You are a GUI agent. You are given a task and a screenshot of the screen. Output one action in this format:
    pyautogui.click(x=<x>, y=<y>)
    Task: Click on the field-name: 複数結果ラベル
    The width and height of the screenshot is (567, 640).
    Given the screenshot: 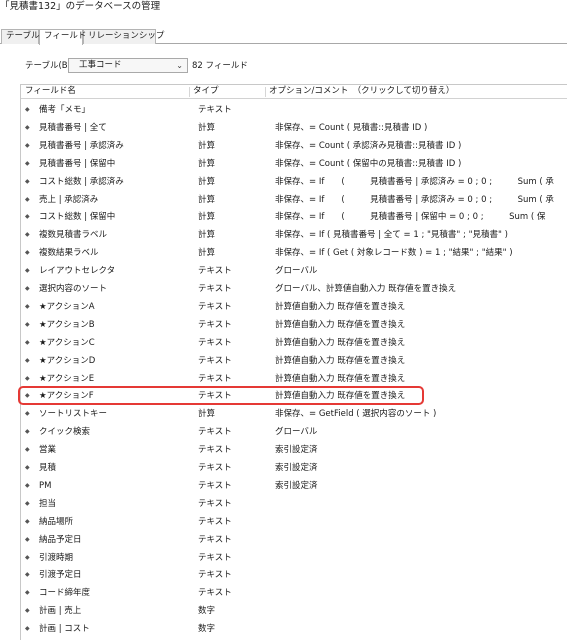 What is the action you would take?
    pyautogui.click(x=69, y=253)
    